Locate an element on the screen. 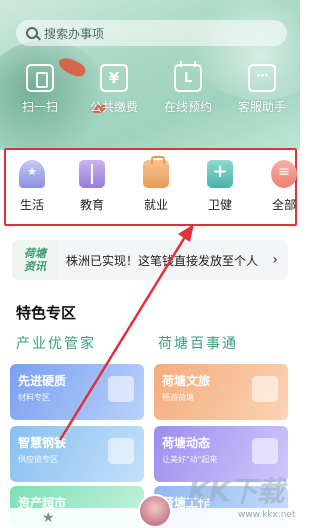  section-title: 特色专区 is located at coordinates (46, 313).